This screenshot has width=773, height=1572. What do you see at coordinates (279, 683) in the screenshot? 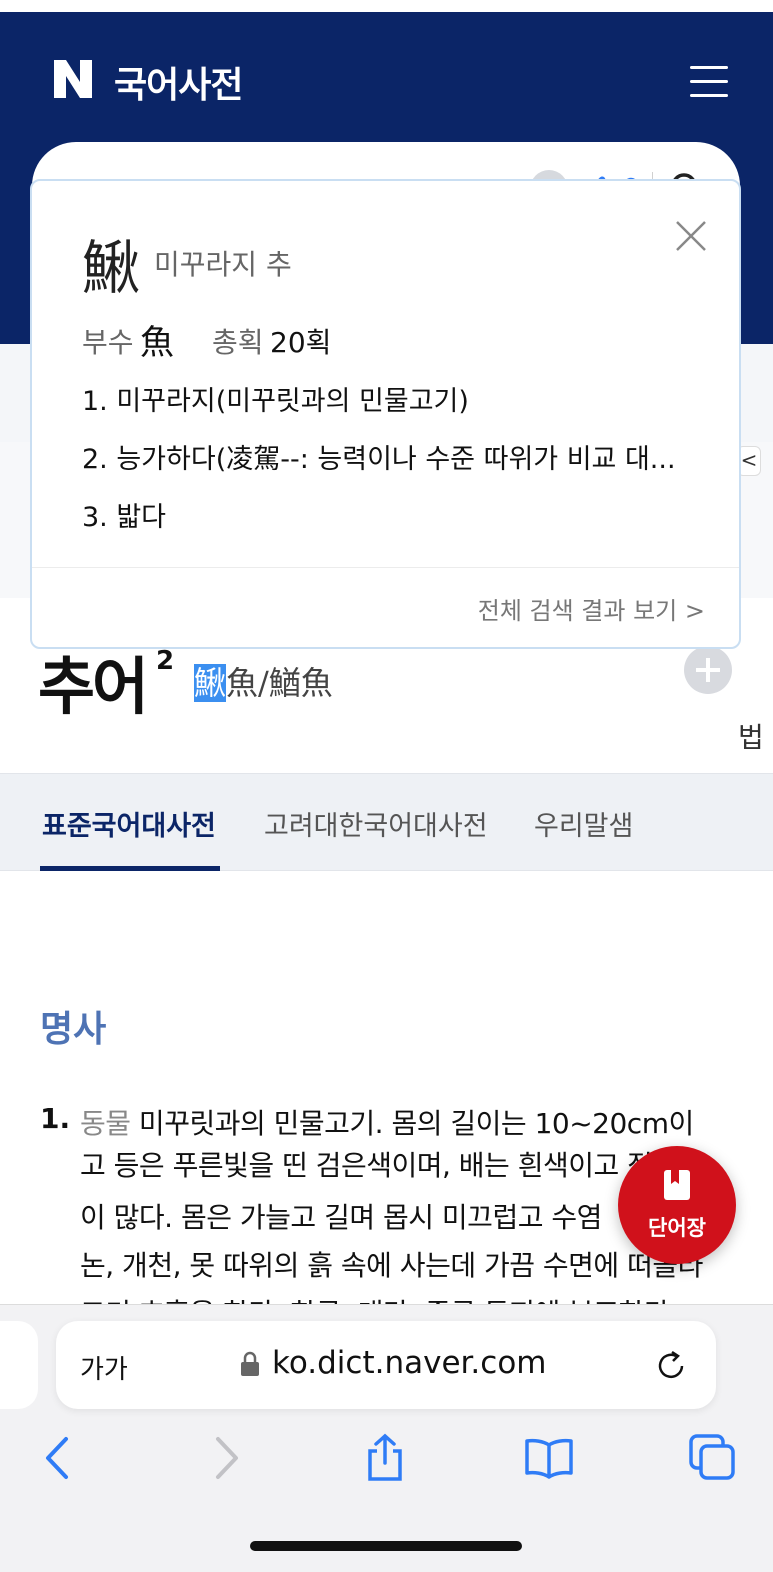
I see `entry-hanja-rest: 魚/鰌魚` at bounding box center [279, 683].